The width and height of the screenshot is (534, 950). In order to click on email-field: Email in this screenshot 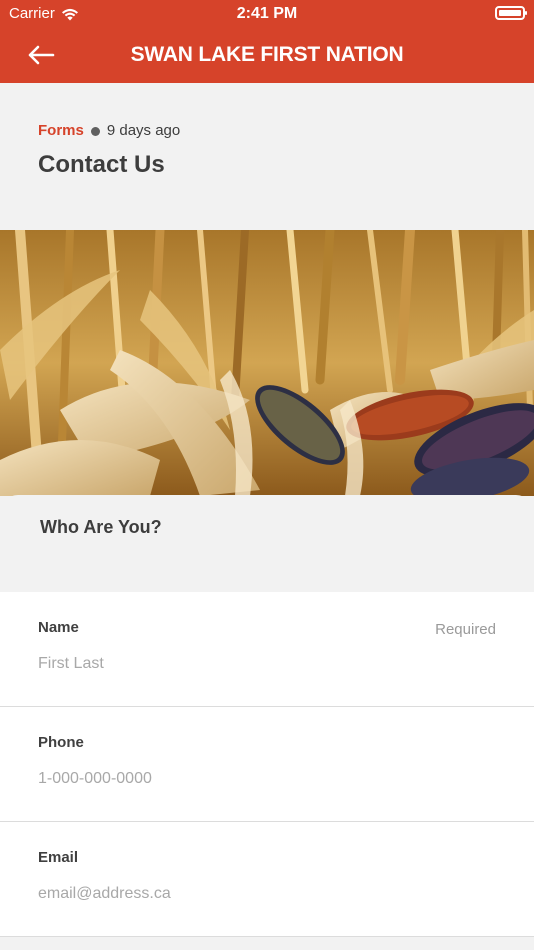, I will do `click(267, 879)`.